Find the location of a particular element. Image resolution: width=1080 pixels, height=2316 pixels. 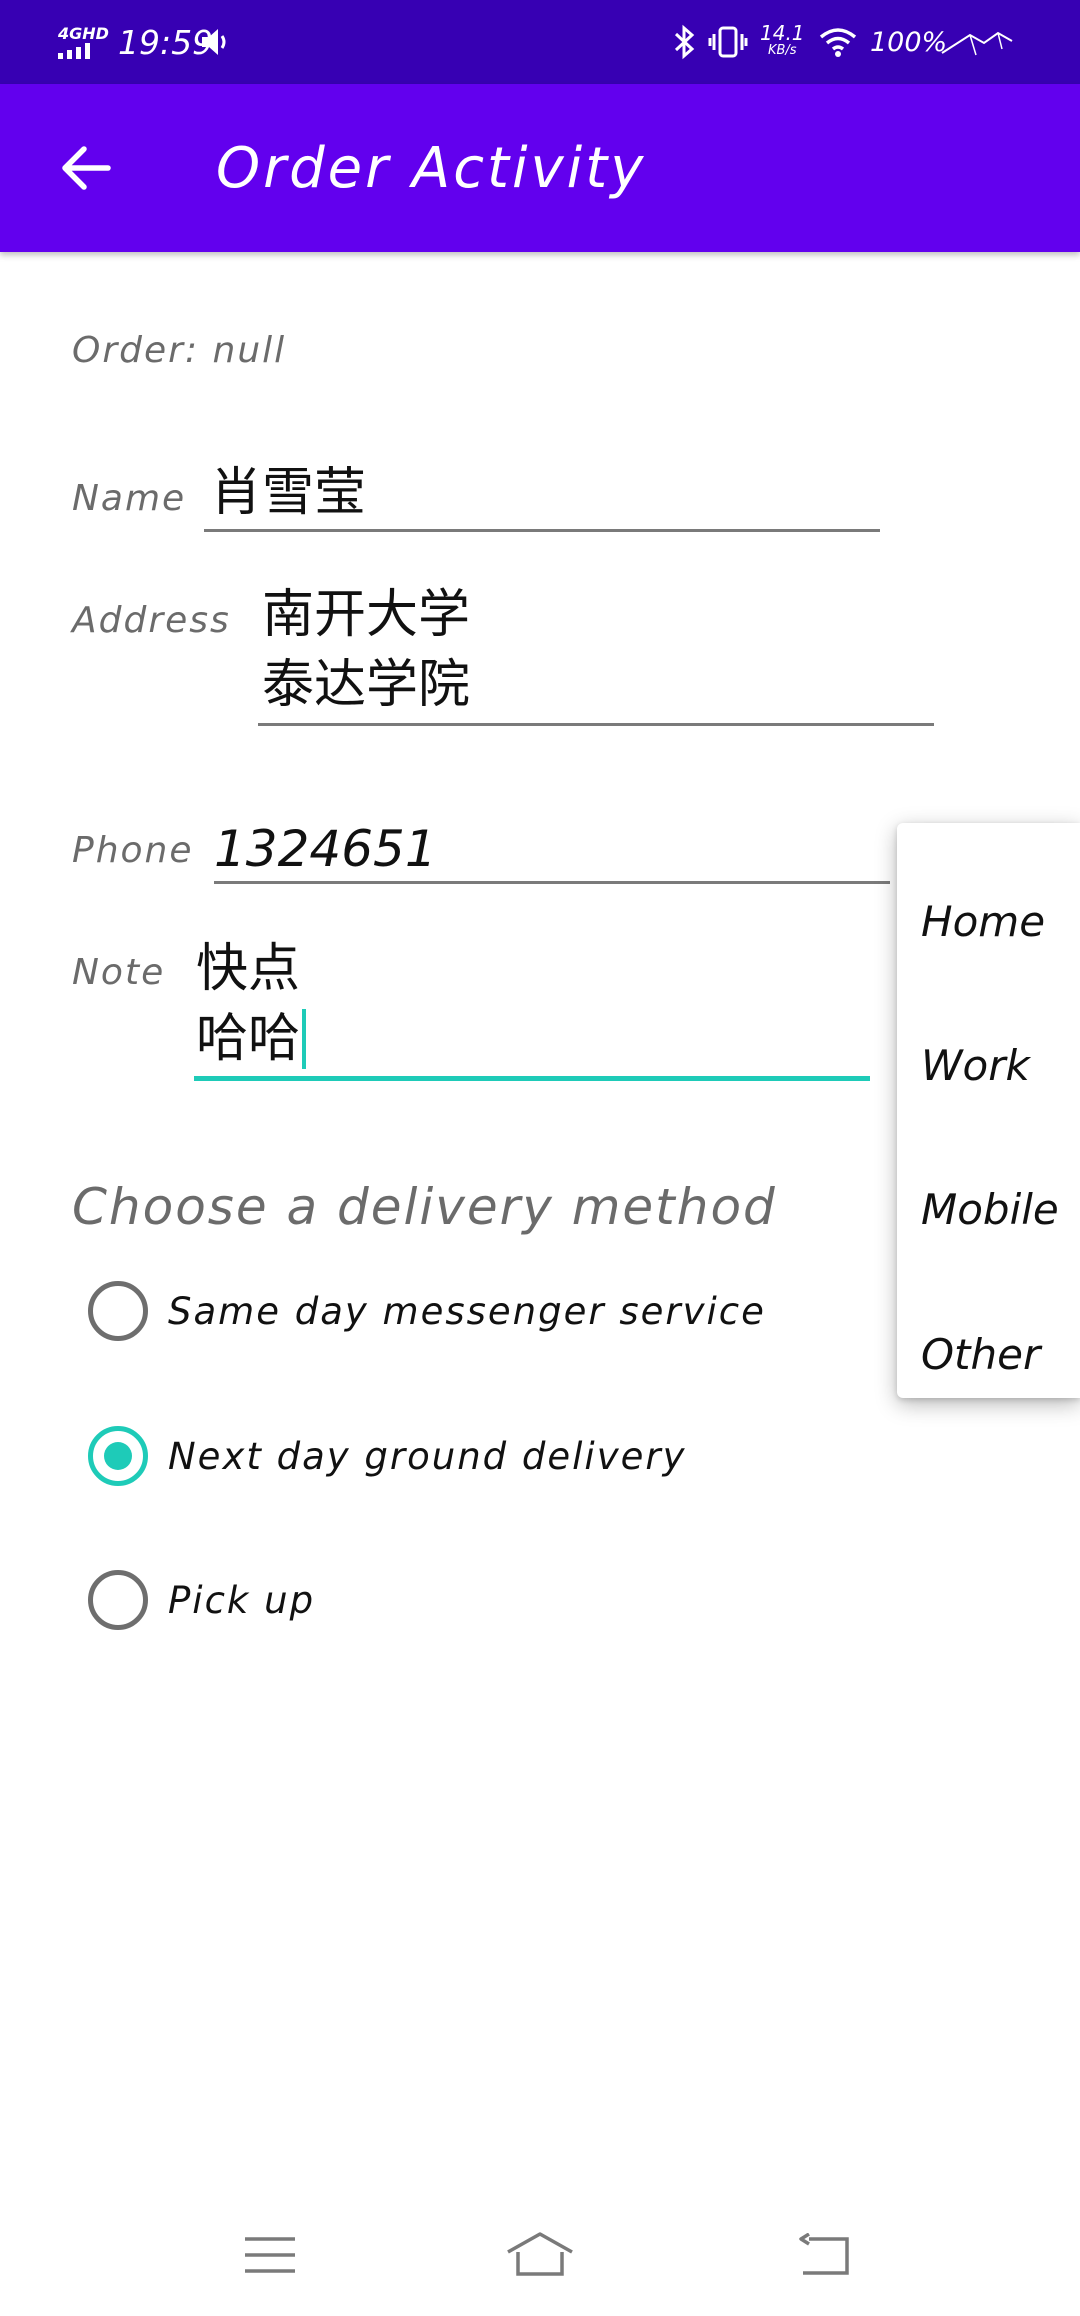

home-icon is located at coordinates (540, 2254).